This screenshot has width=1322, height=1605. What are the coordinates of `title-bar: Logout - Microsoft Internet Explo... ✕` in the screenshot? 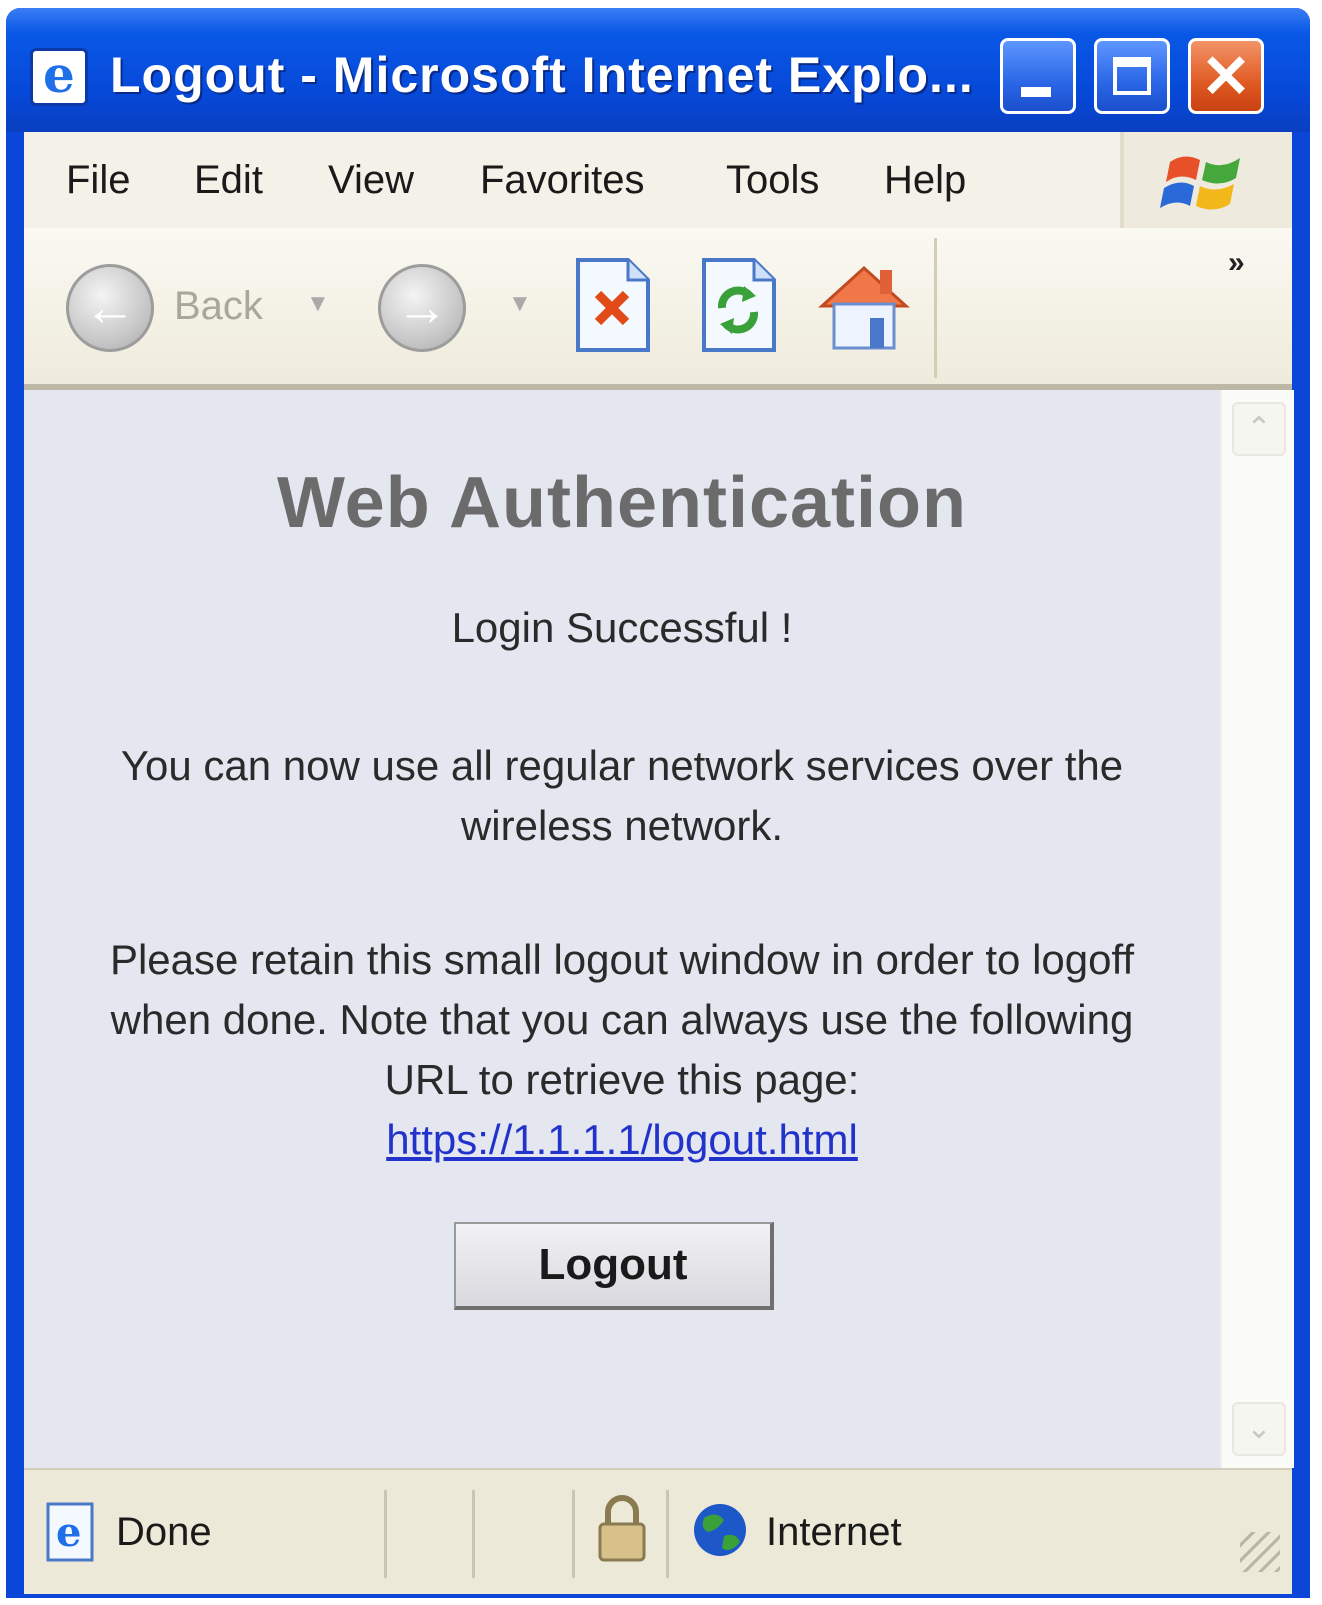 It's located at (658, 70).